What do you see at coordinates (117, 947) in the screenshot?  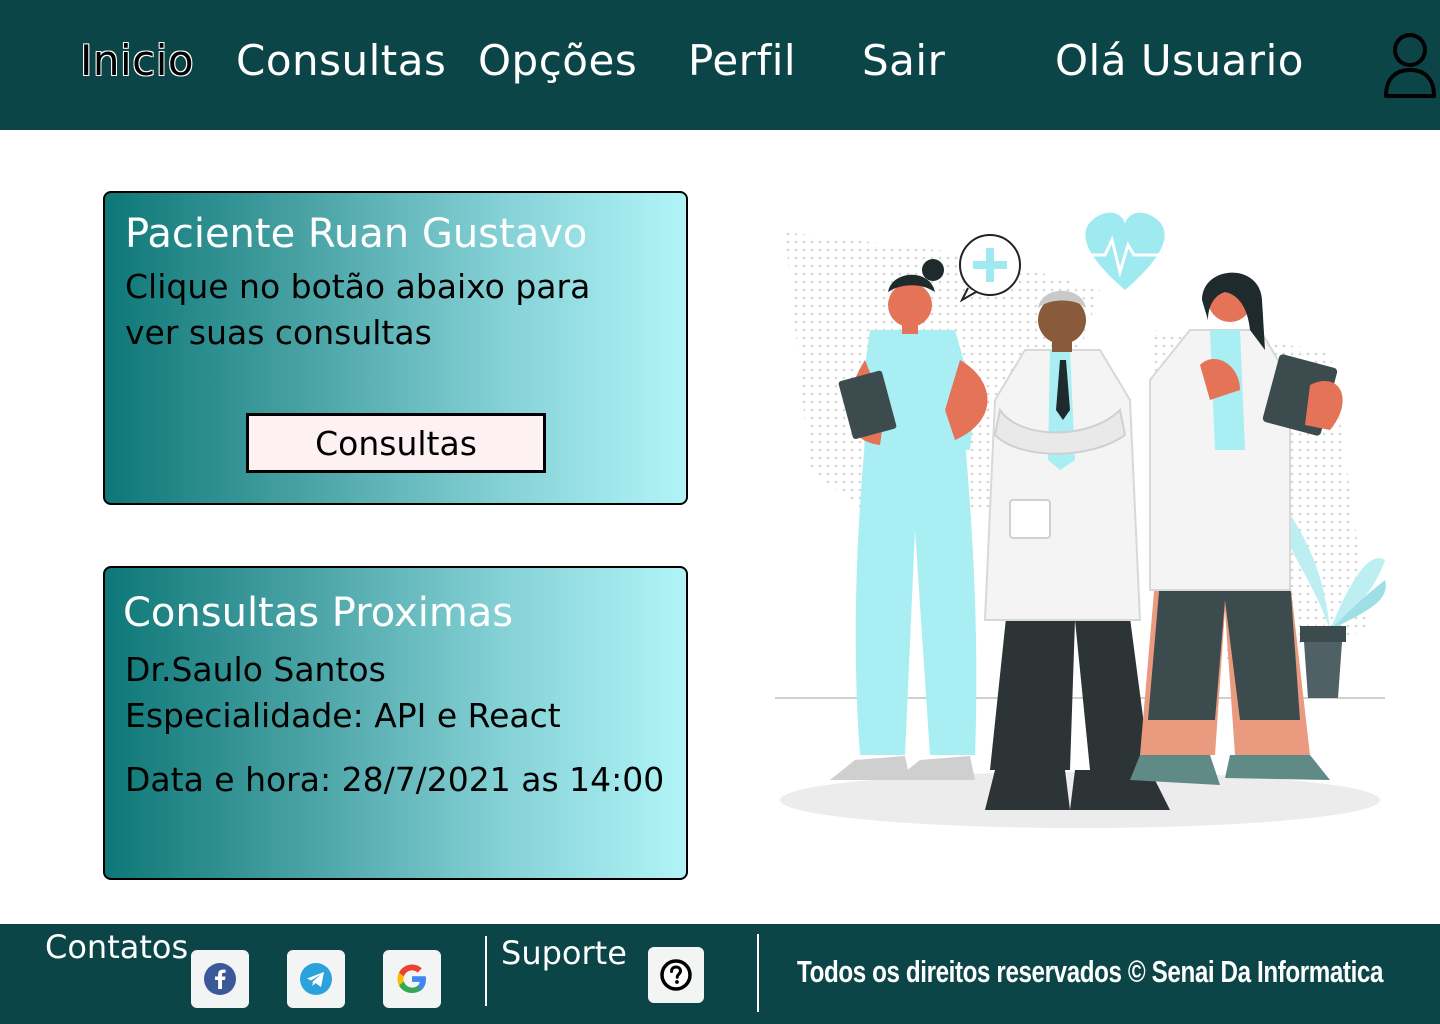 I see `contacts-label: Contatos` at bounding box center [117, 947].